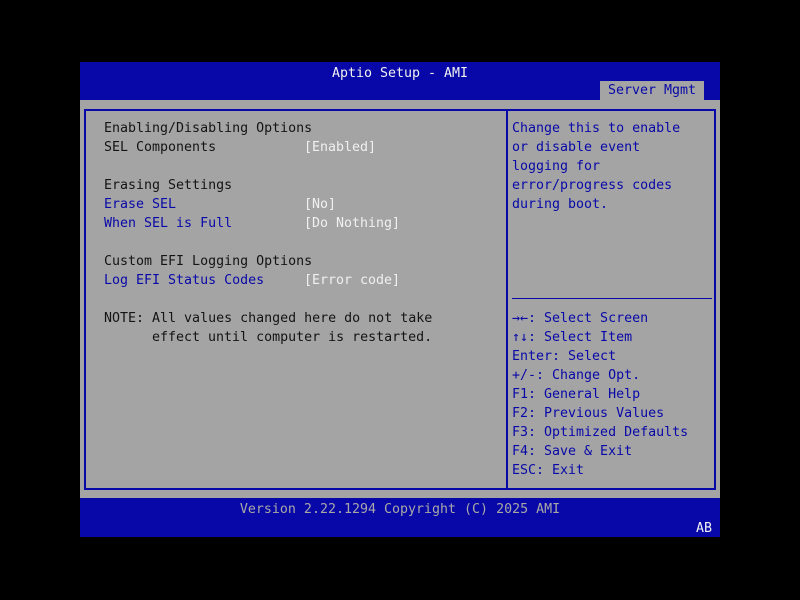 This screenshot has height=600, width=800. I want to click on help-text: error/progress codes, so click(592, 185).